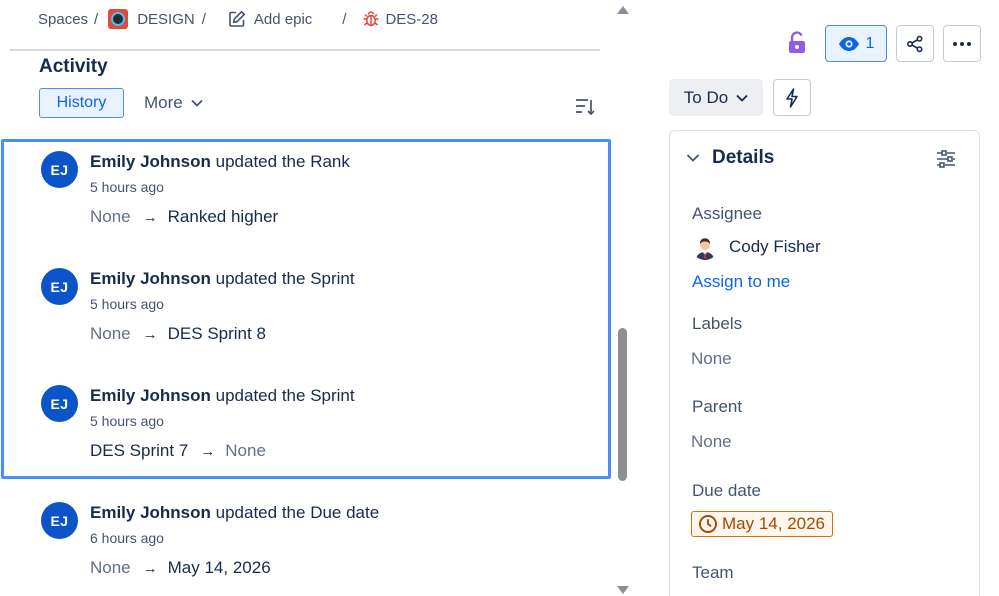  Describe the element at coordinates (708, 524) in the screenshot. I see `clock-icon` at that location.